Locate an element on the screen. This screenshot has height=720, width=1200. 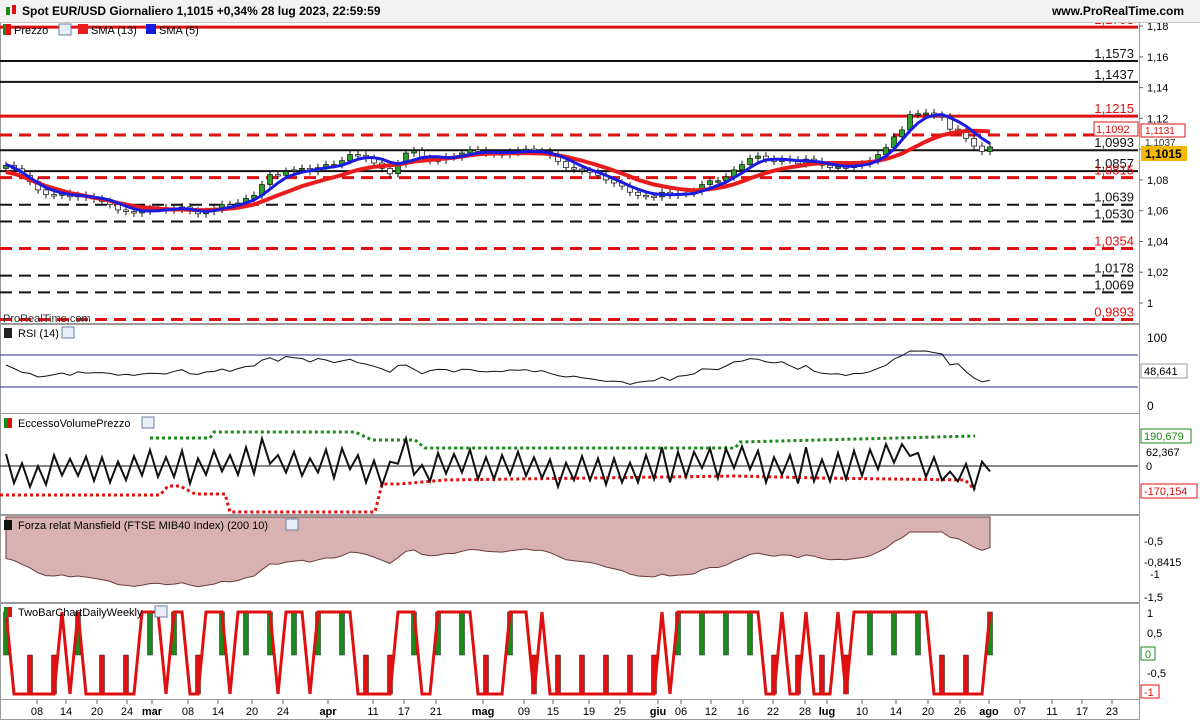
volume-legend: EccessoVolumePrezzo is located at coordinates (79, 423).